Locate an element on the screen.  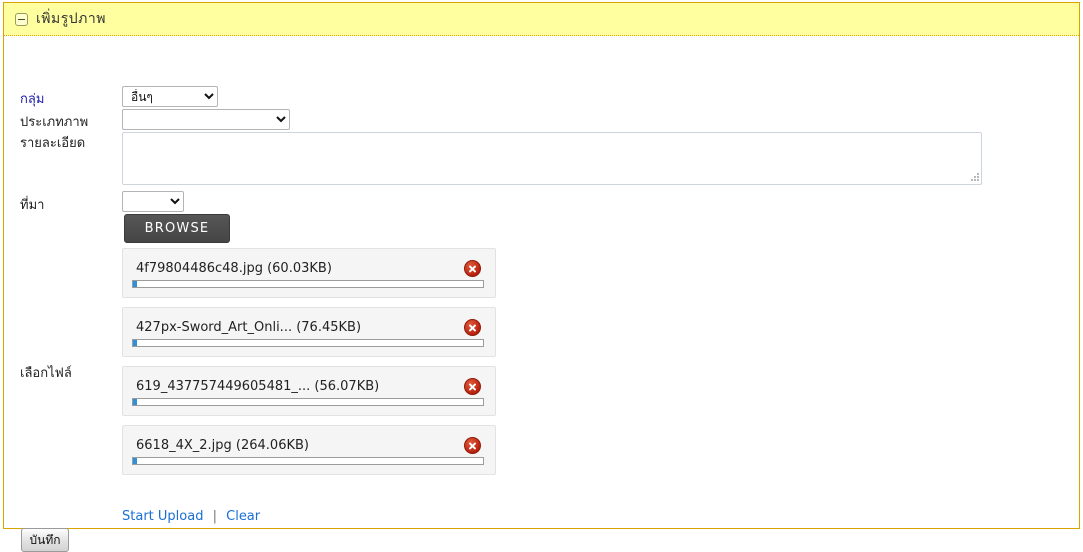
browse-button: BROWSE is located at coordinates (177, 228).